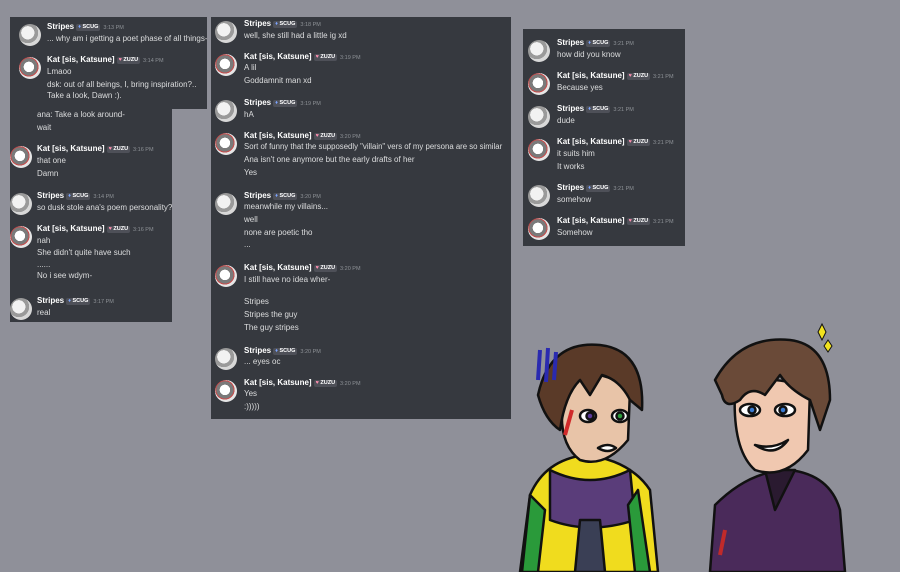  I want to click on message-header: Stripes ♦ SCUG 3:19 PM, so click(282, 103).